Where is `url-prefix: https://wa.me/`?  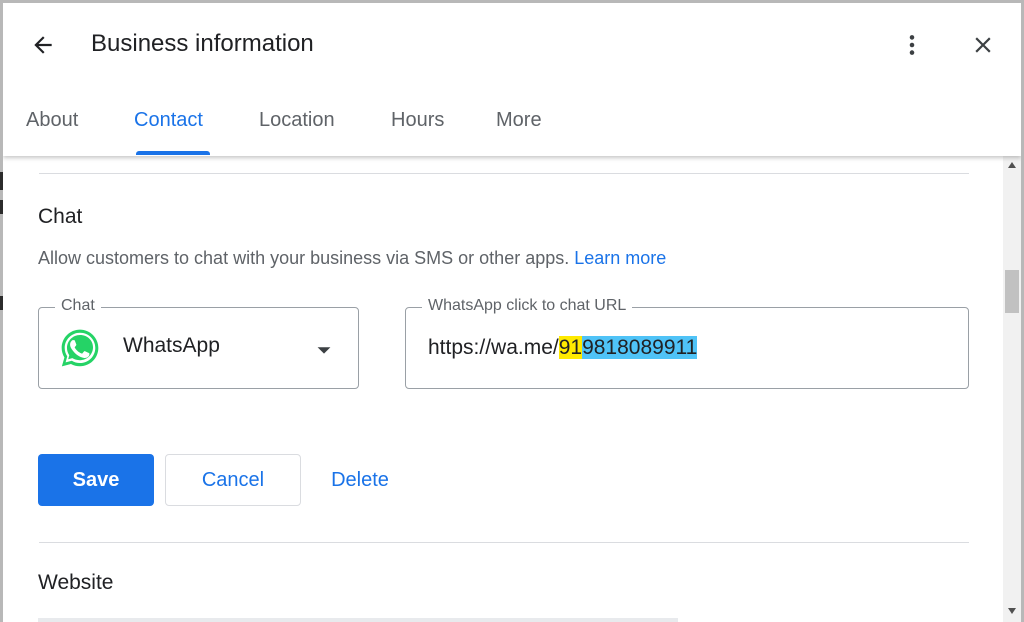 url-prefix: https://wa.me/ is located at coordinates (493, 347).